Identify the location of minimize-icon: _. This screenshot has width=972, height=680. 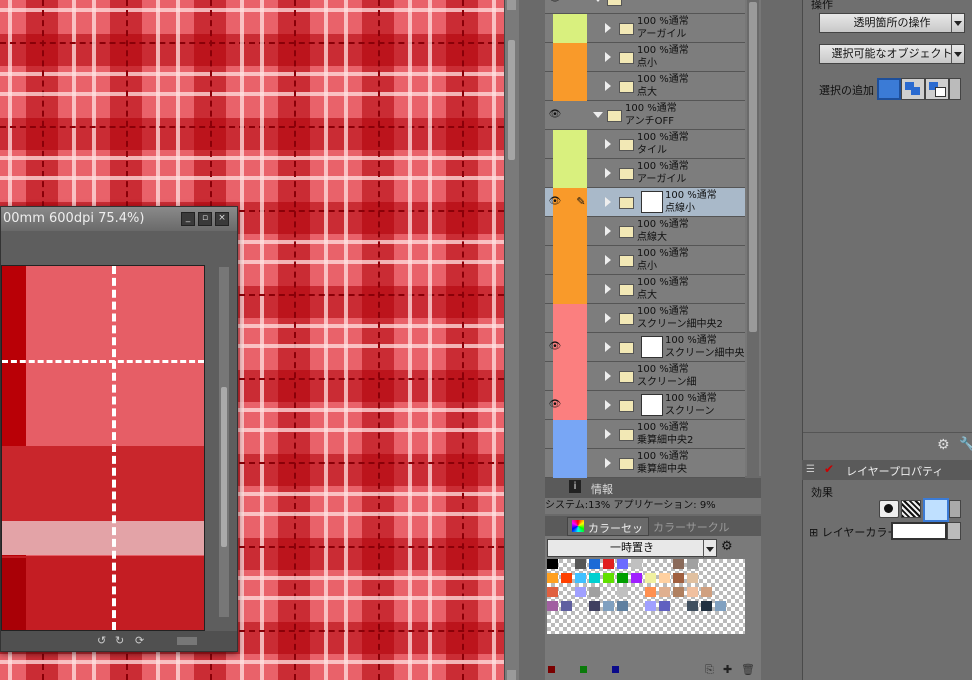
(188, 219).